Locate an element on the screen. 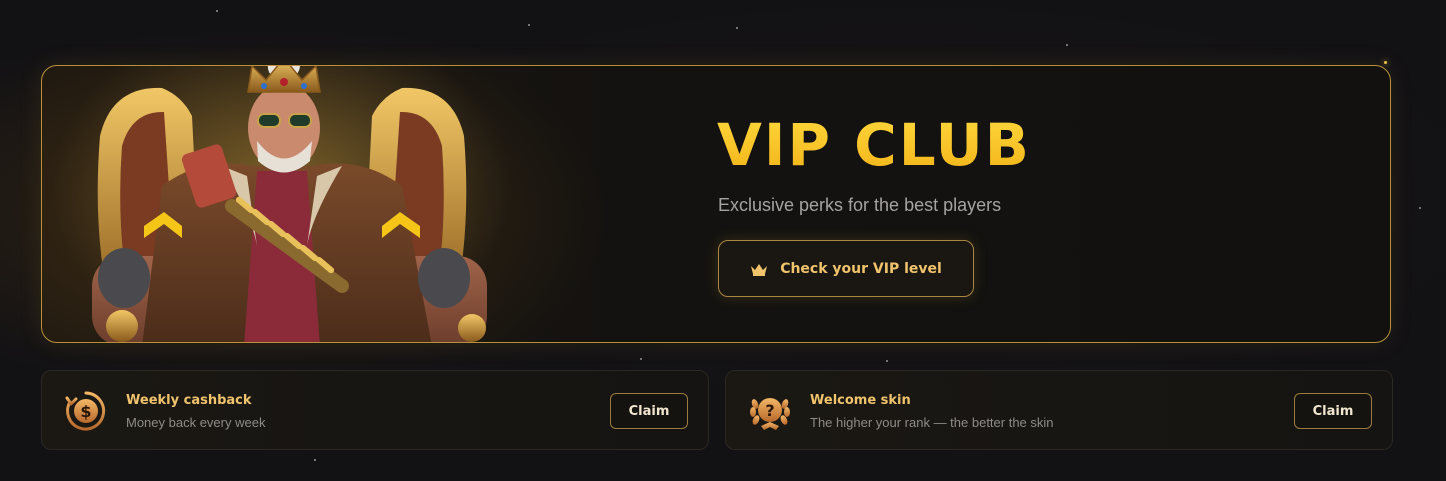 The height and width of the screenshot is (481, 1446). claim-cashback-button: Claim is located at coordinates (649, 411).